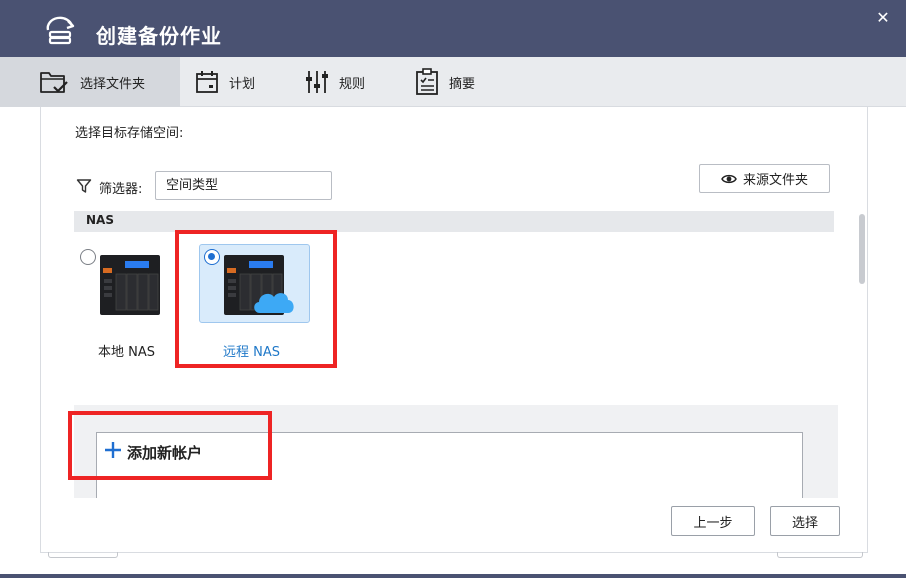 The image size is (906, 578). What do you see at coordinates (126, 350) in the screenshot?
I see `local-nas-label: 本地 NAS` at bounding box center [126, 350].